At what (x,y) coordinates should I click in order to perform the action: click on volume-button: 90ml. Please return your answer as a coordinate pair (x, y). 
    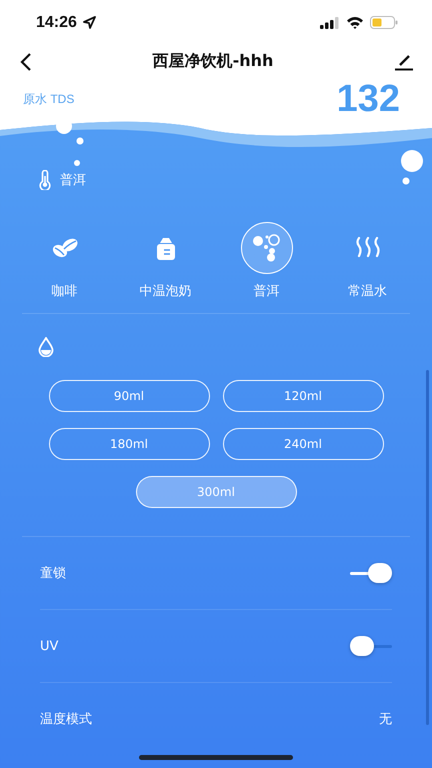
    Looking at the image, I should click on (129, 396).